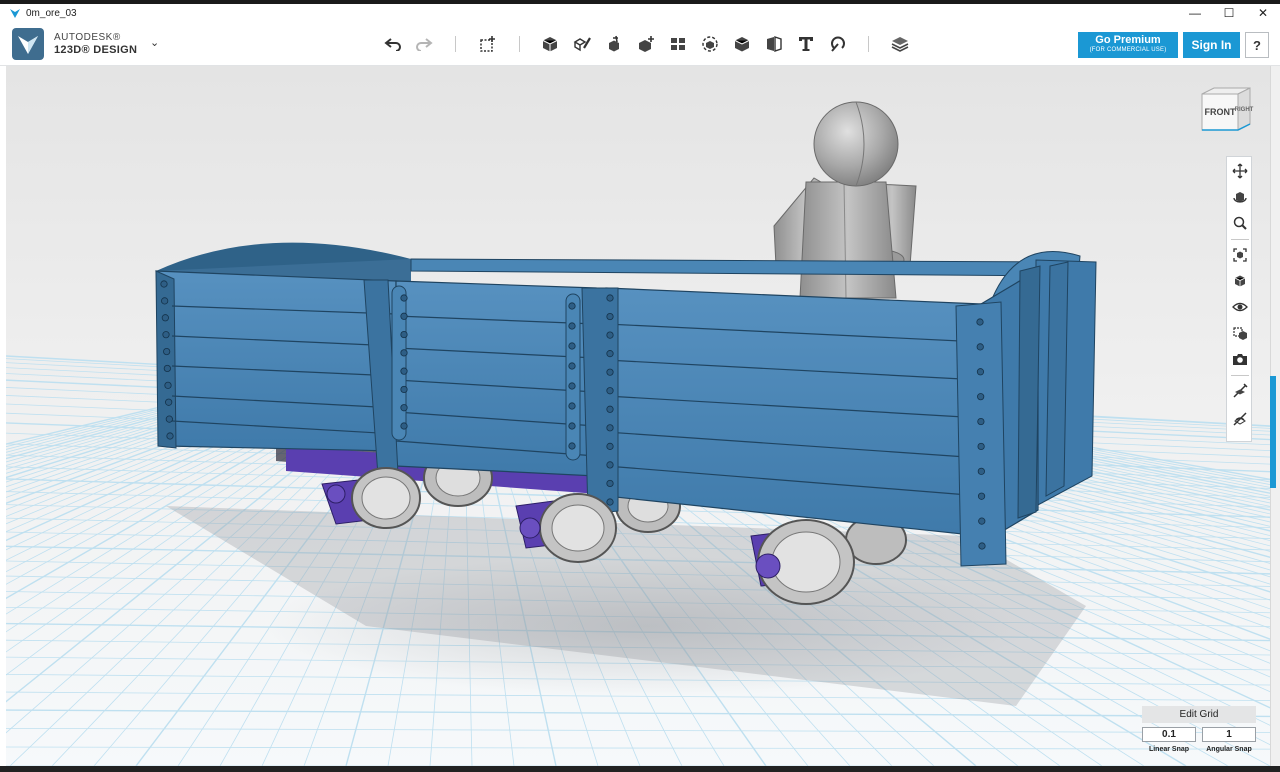 The width and height of the screenshot is (1280, 772). I want to click on go-premium-button: Go Premium (FOR COMMERCIAL USE), so click(1128, 45).